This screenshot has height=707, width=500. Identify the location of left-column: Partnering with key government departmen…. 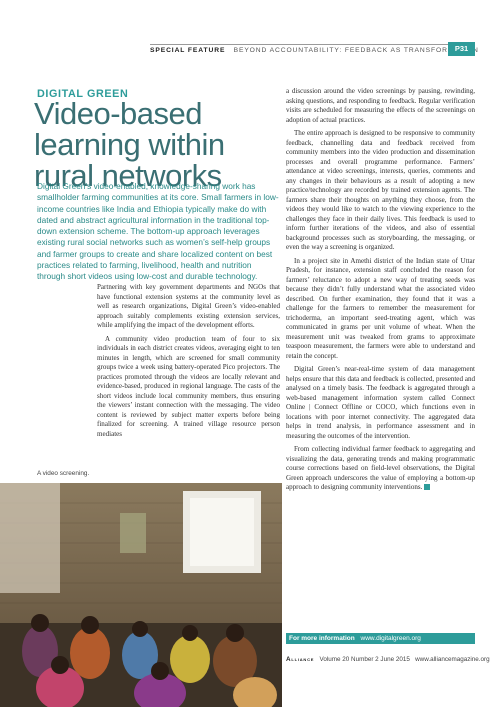
(188, 363).